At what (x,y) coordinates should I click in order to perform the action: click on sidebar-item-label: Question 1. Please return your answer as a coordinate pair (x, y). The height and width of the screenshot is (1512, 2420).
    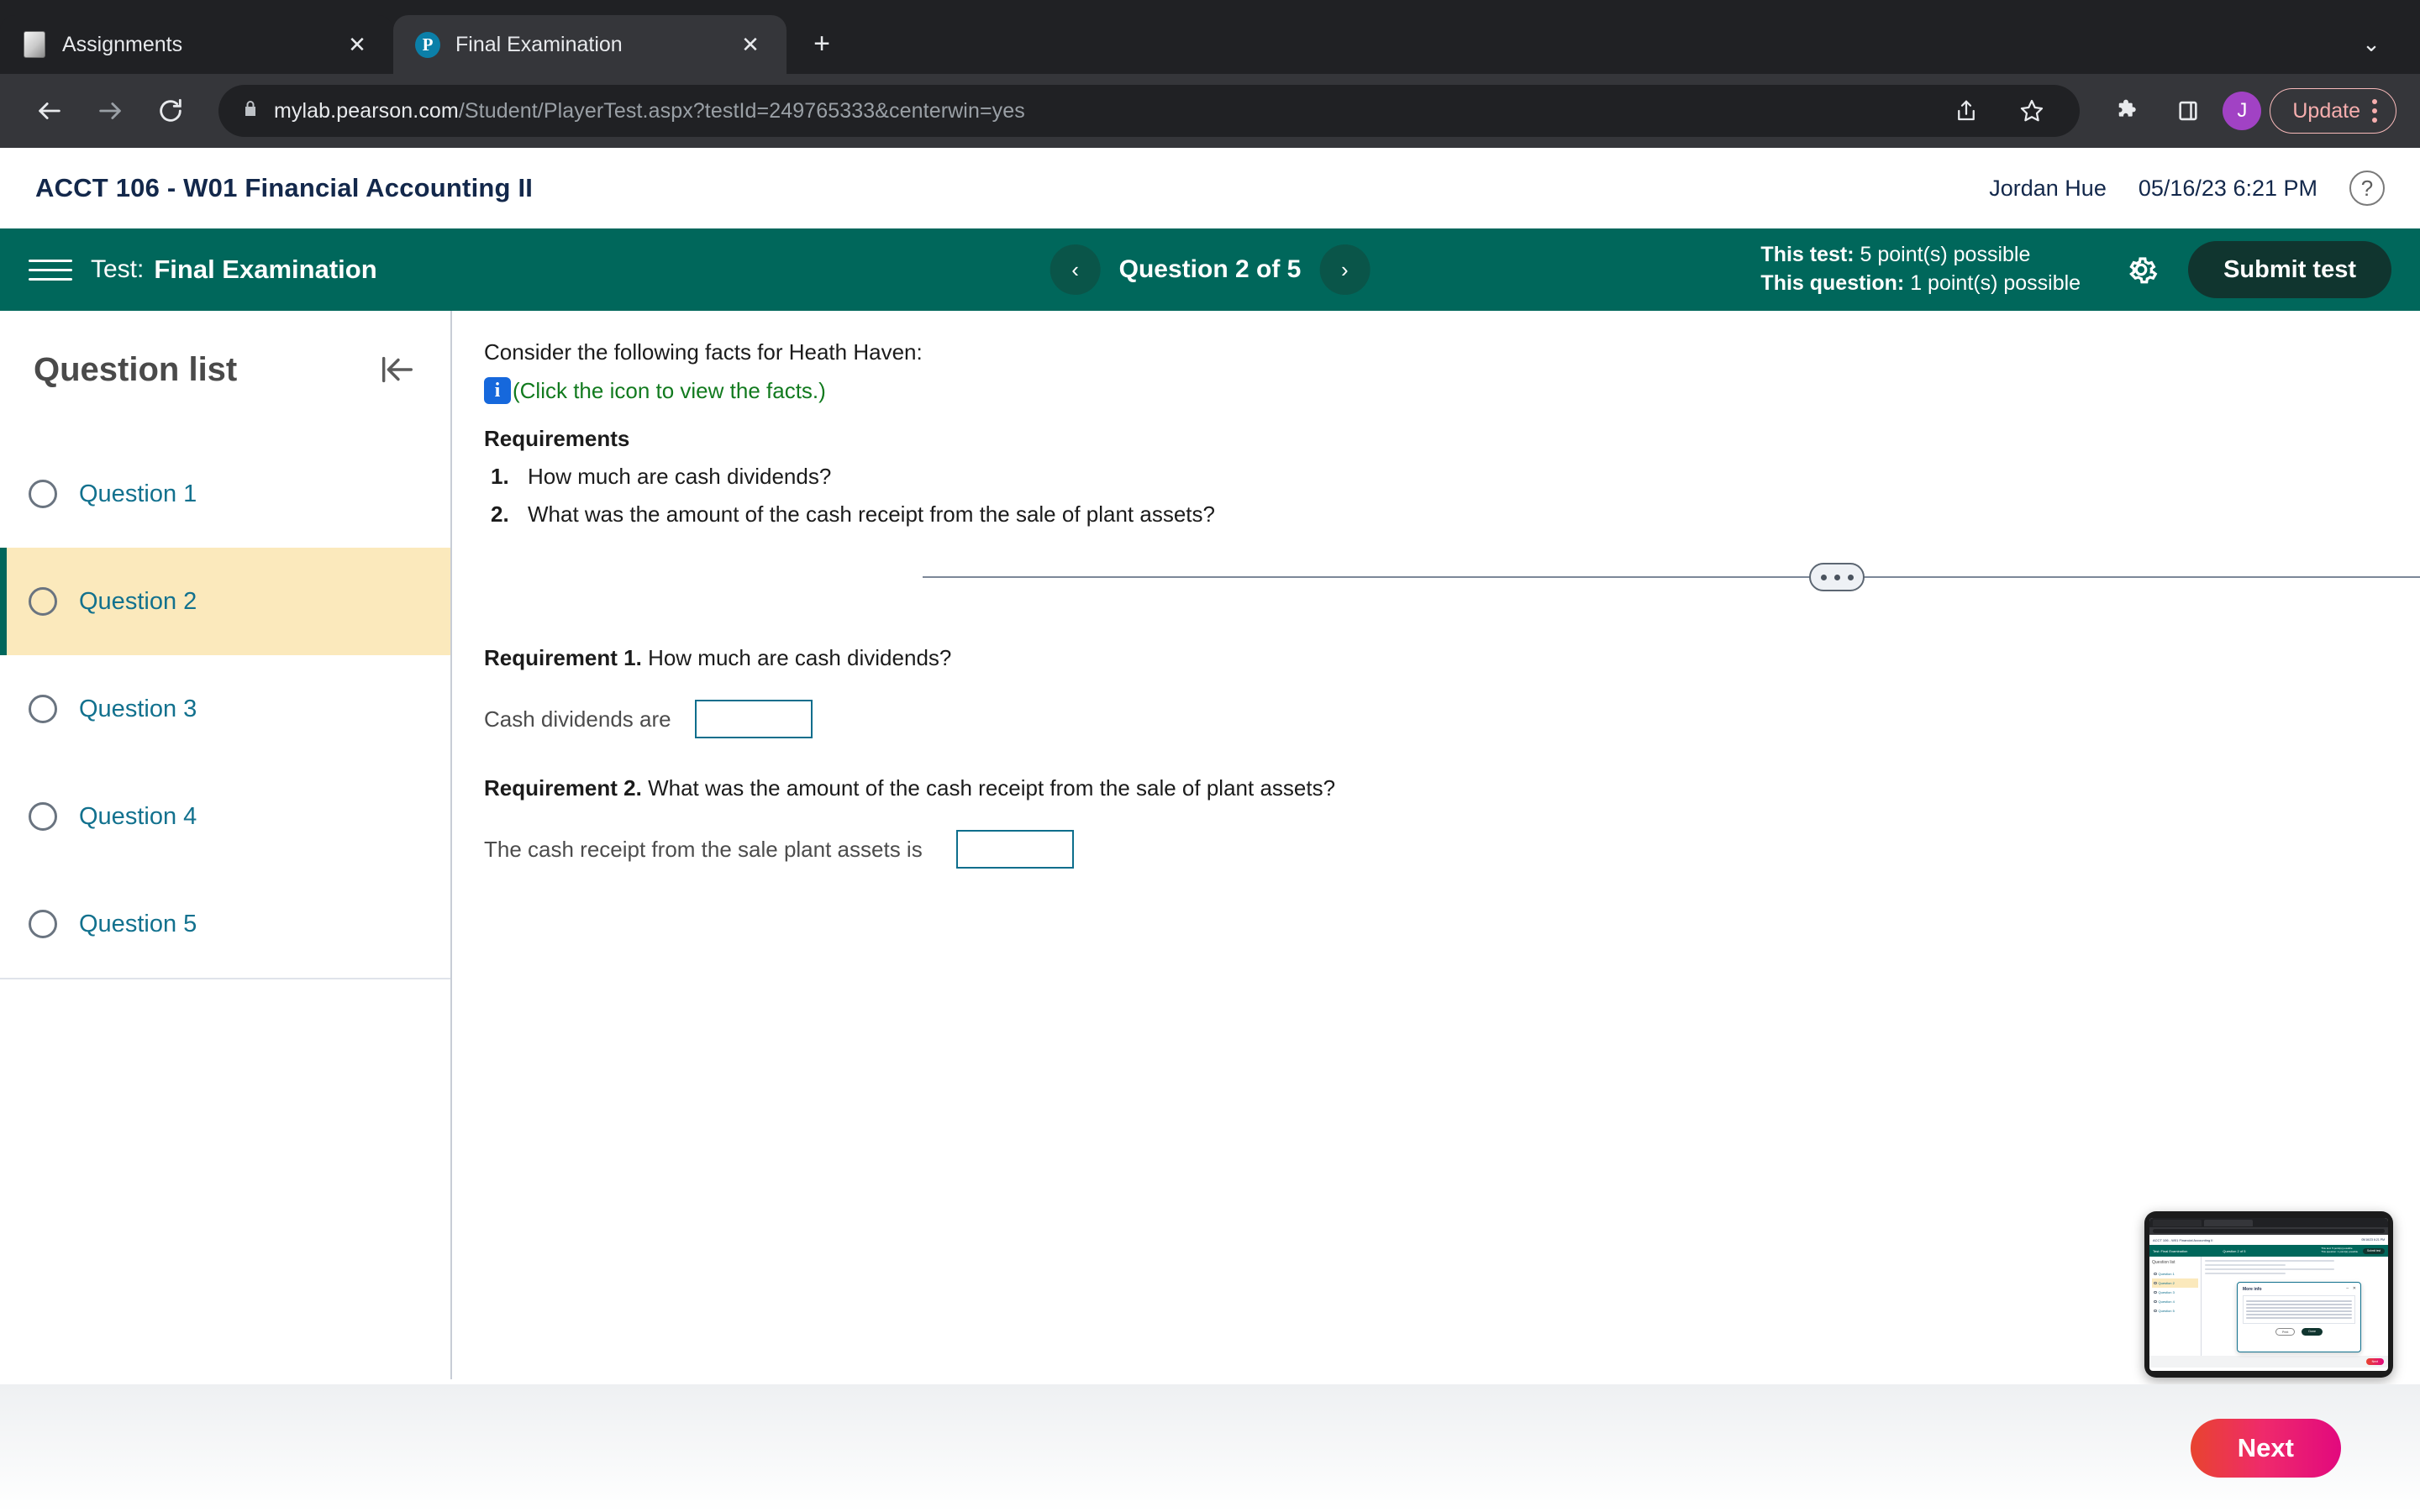
    Looking at the image, I should click on (138, 493).